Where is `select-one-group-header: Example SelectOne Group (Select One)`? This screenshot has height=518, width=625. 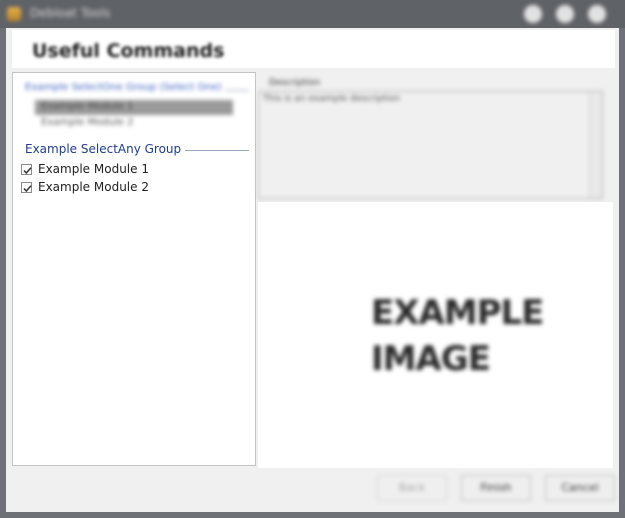 select-one-group-header: Example SelectOne Group (Select One) is located at coordinates (137, 89).